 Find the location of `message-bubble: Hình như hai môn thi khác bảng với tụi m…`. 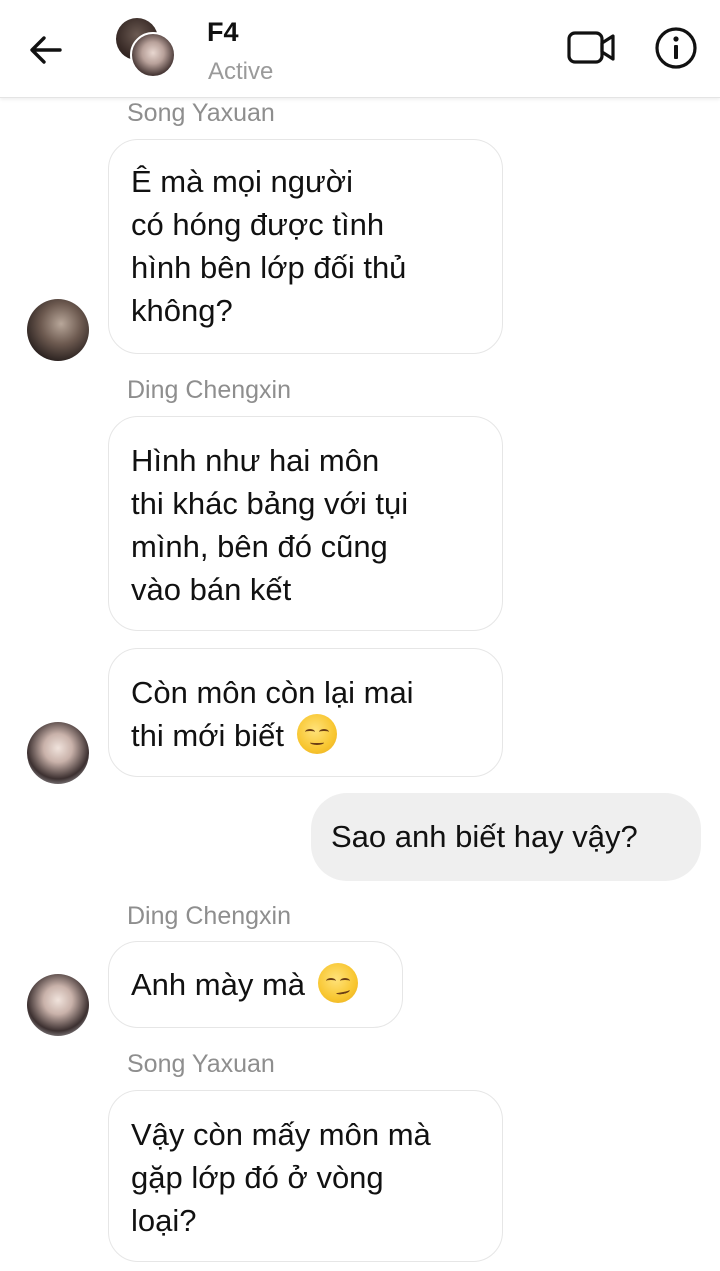

message-bubble: Hình như hai môn thi khác bảng với tụi m… is located at coordinates (305, 523).